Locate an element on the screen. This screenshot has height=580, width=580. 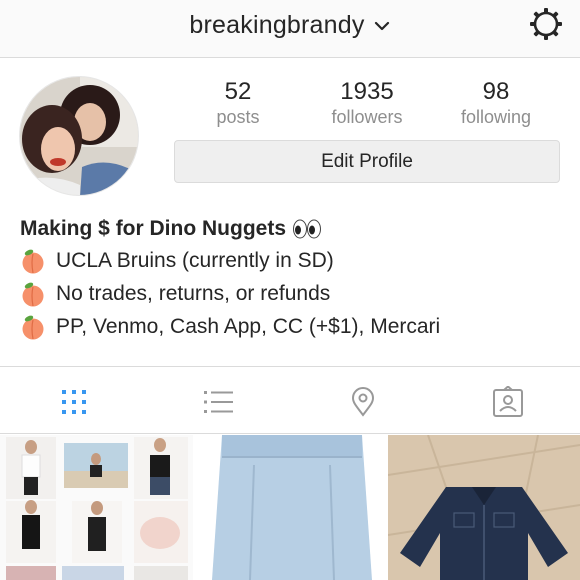
bio-line-text: No trades, returns, or refunds is located at coordinates (193, 293).